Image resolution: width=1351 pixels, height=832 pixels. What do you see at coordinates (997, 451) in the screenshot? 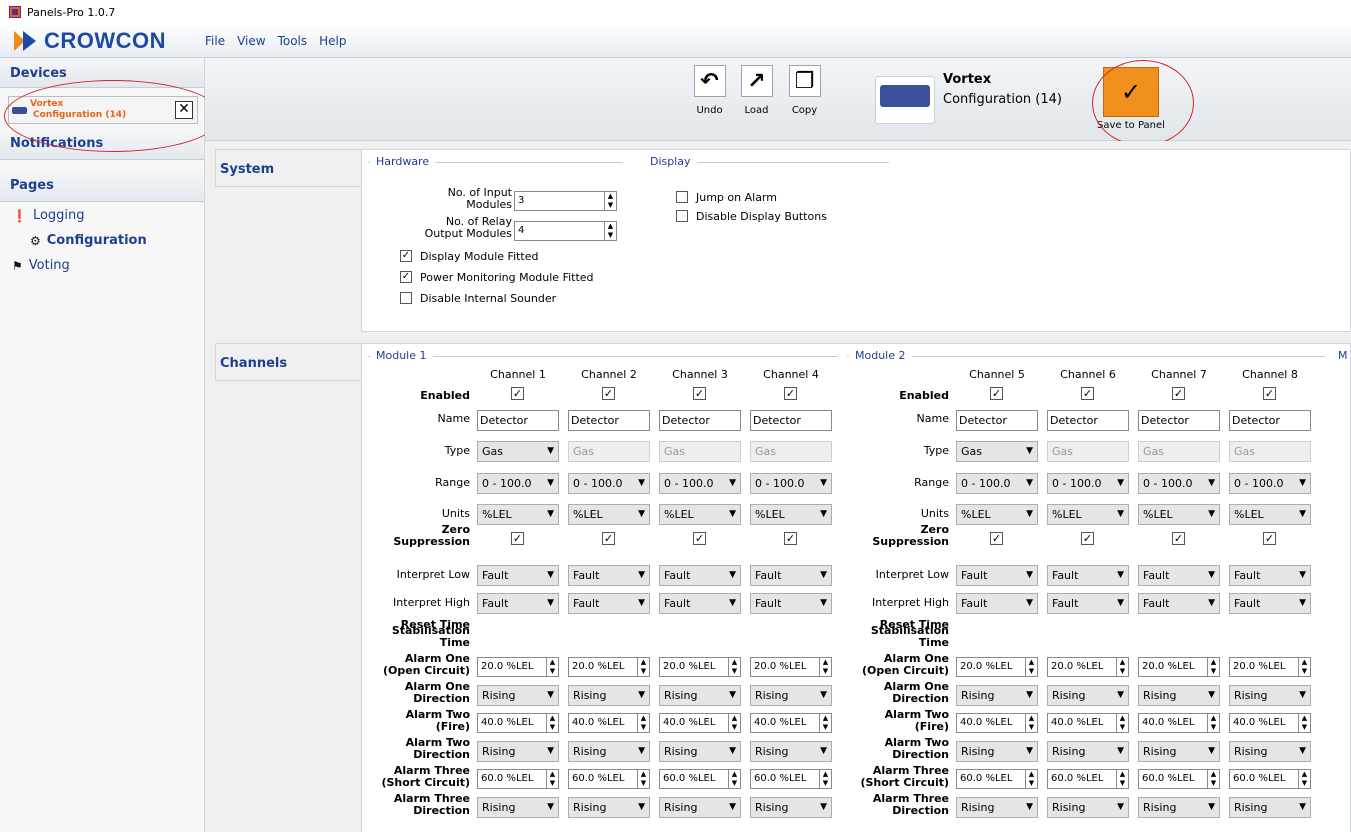
I see `channel-type-select: Gas ▼` at bounding box center [997, 451].